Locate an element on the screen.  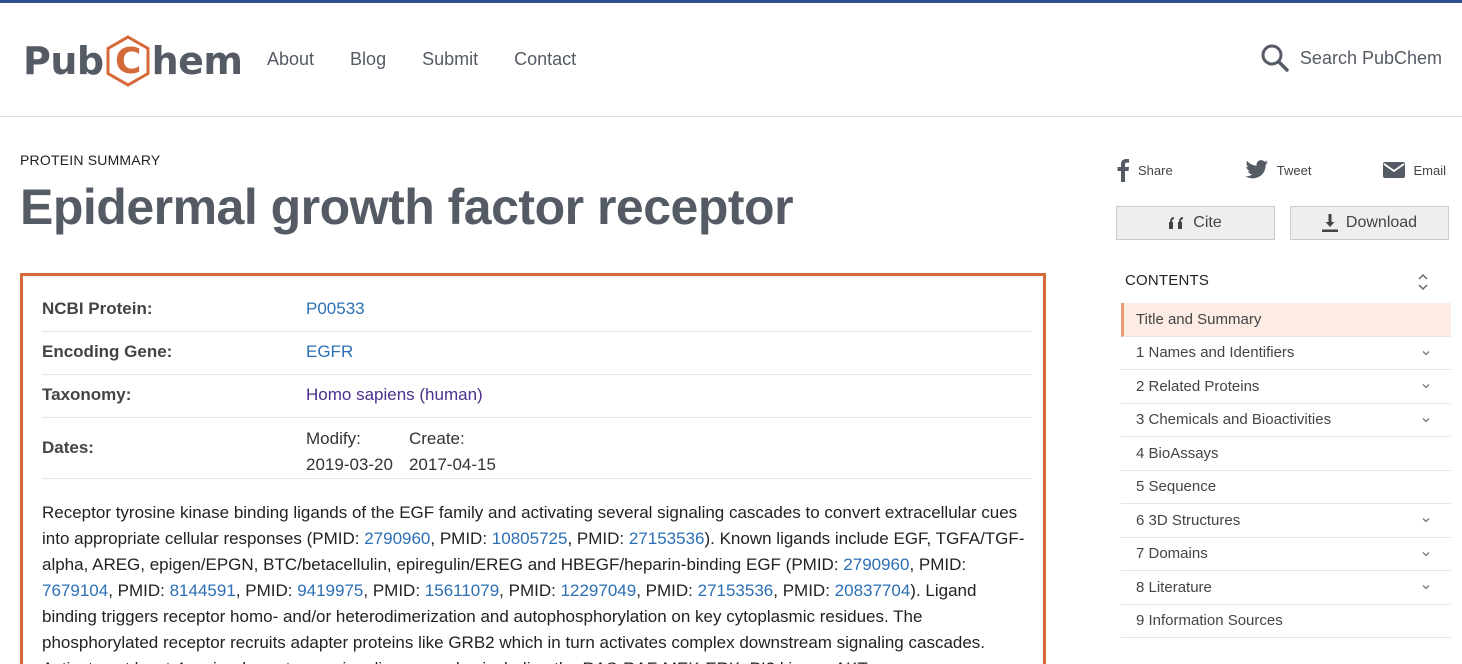
toc-item: 7 Domains is located at coordinates (1286, 554).